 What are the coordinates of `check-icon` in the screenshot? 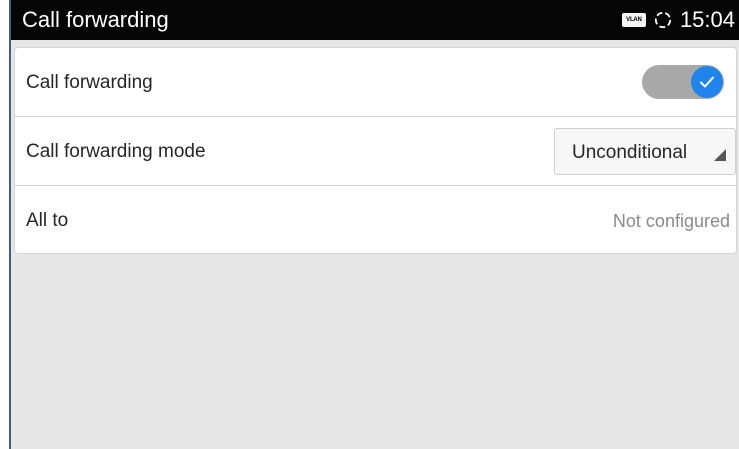 It's located at (707, 82).